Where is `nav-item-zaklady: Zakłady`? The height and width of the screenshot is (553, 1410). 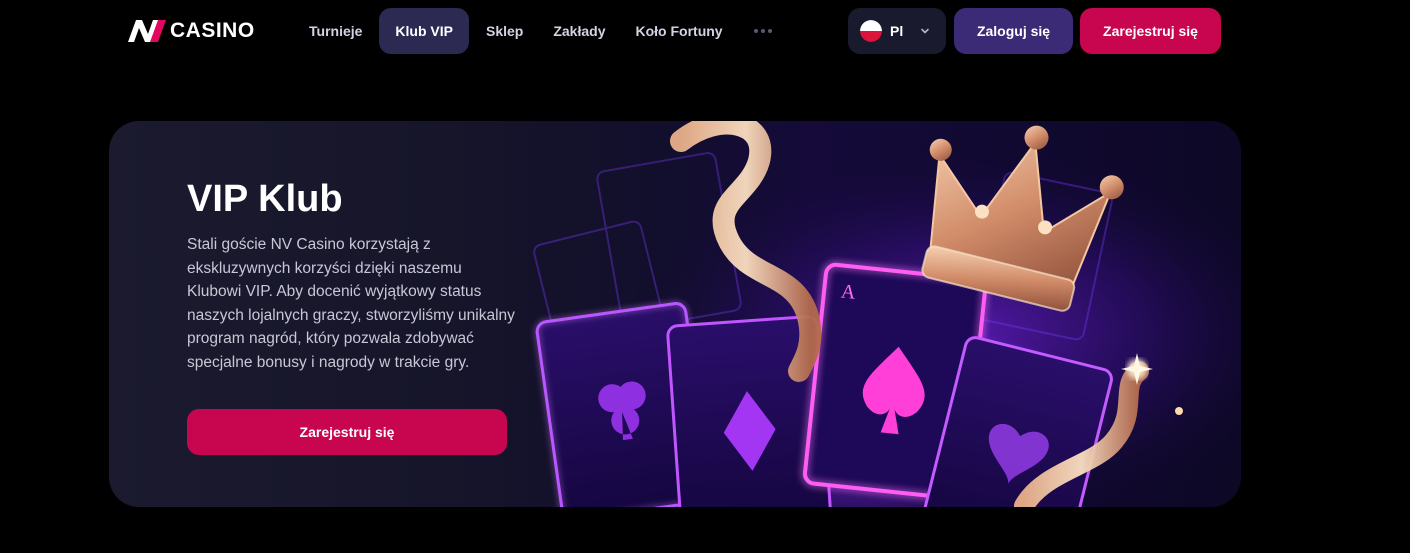 nav-item-zaklady: Zakłady is located at coordinates (579, 31).